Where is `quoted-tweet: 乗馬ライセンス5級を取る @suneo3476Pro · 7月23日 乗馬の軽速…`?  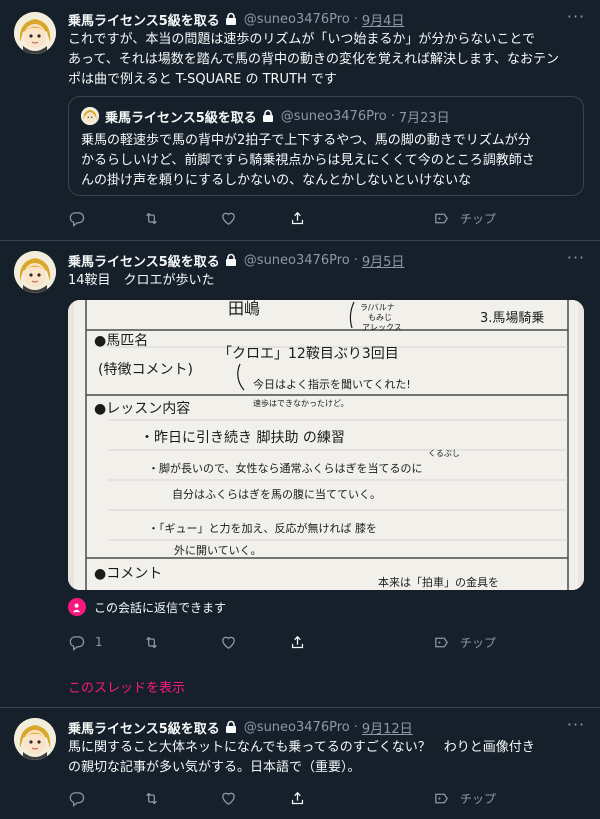 quoted-tweet: 乗馬ライセンス5級を取る @suneo3476Pro · 7月23日 乗馬の軽速… is located at coordinates (326, 146).